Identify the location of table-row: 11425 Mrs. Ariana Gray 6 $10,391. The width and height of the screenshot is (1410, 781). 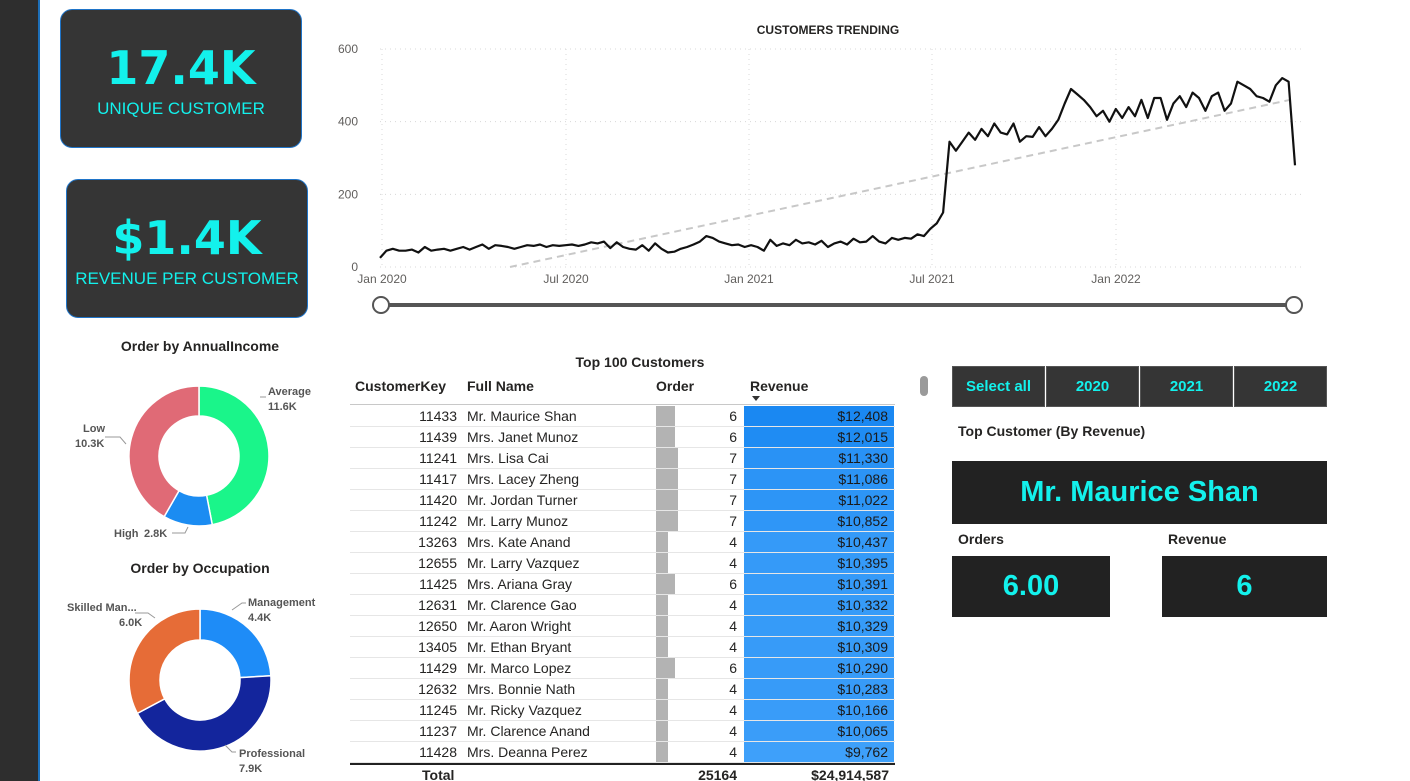
(622, 584).